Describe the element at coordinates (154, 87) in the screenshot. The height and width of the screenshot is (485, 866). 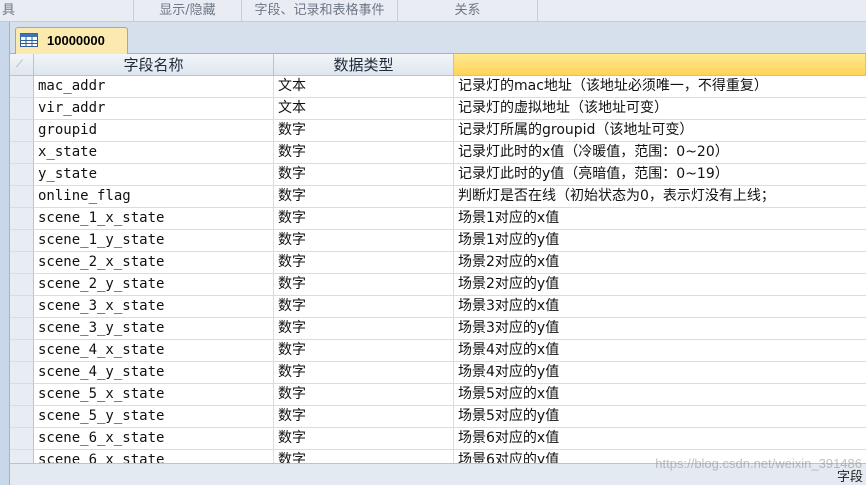
I see `field-name-cell: mac_addr` at that location.